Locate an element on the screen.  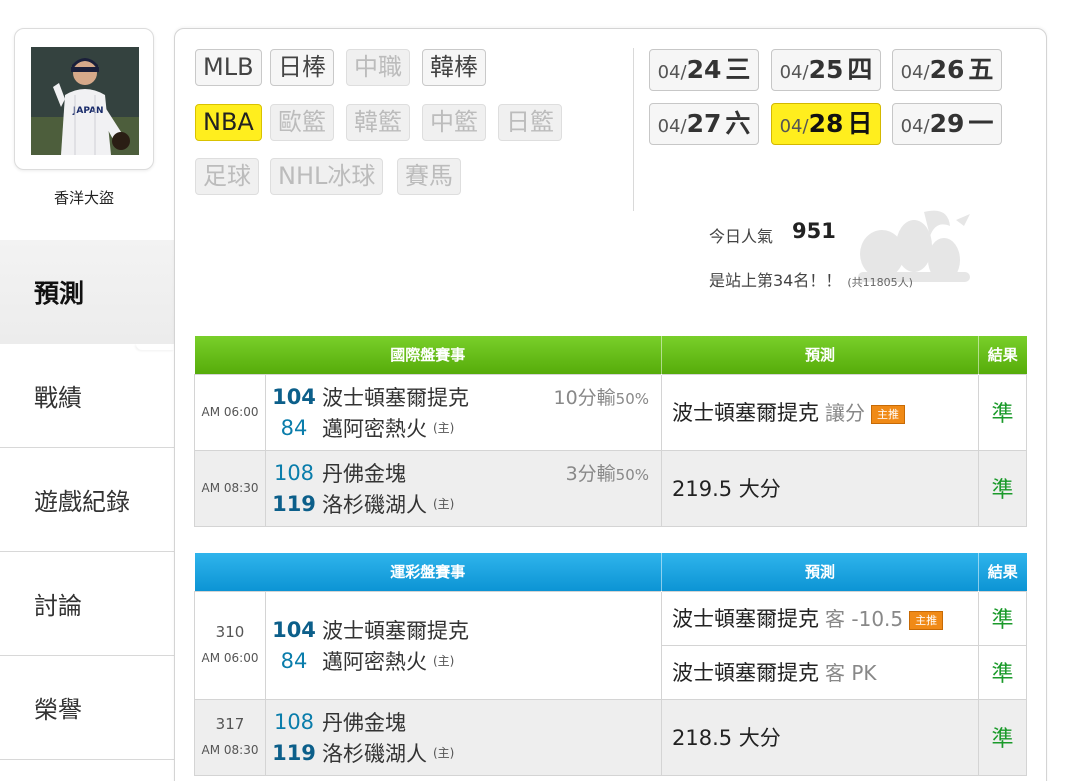
date-day: 28 is located at coordinates (826, 123).